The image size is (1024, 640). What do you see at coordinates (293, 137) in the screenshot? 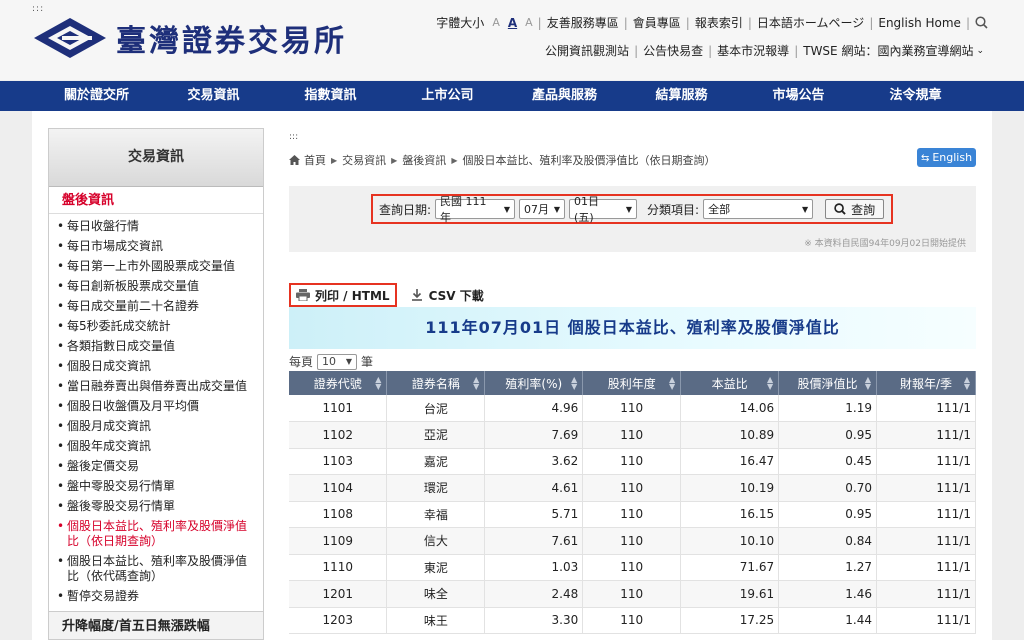
I see `main-skip-link: :::` at bounding box center [293, 137].